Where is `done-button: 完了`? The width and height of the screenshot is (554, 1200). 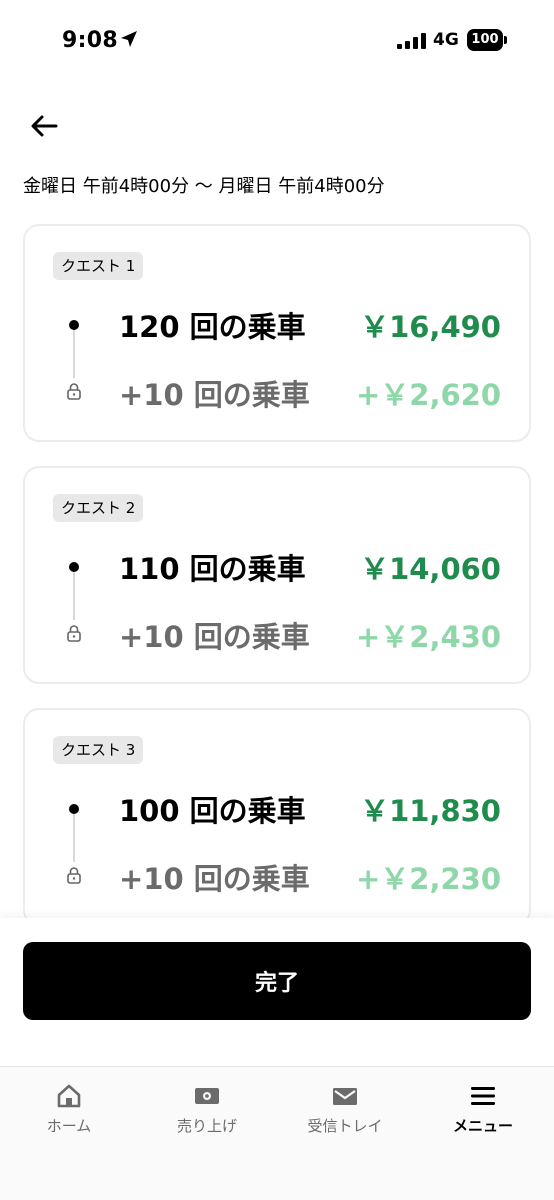 done-button: 完了 is located at coordinates (277, 981).